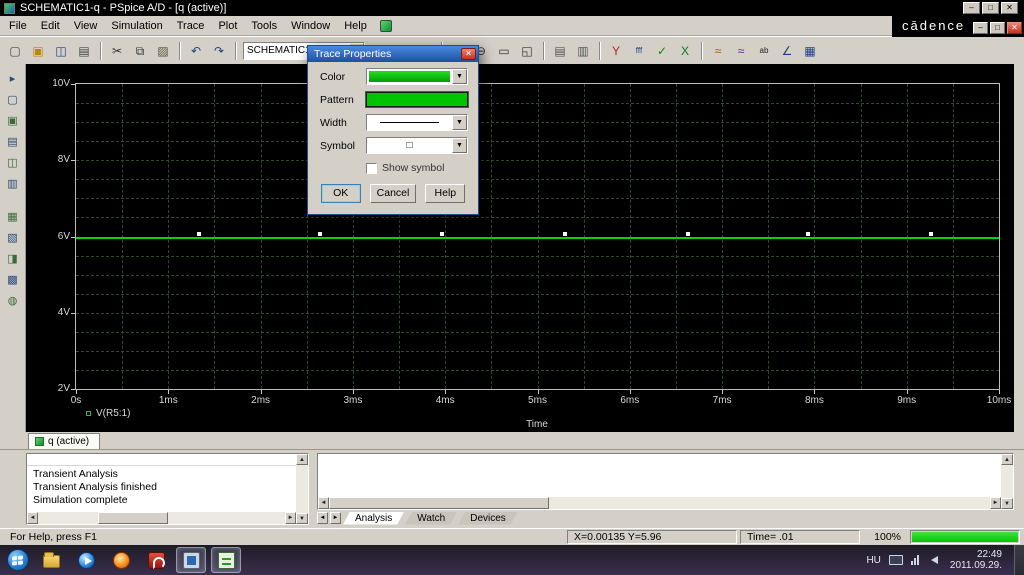 The width and height of the screenshot is (1024, 575). What do you see at coordinates (990, 8) in the screenshot?
I see `maximize-button: □` at bounding box center [990, 8].